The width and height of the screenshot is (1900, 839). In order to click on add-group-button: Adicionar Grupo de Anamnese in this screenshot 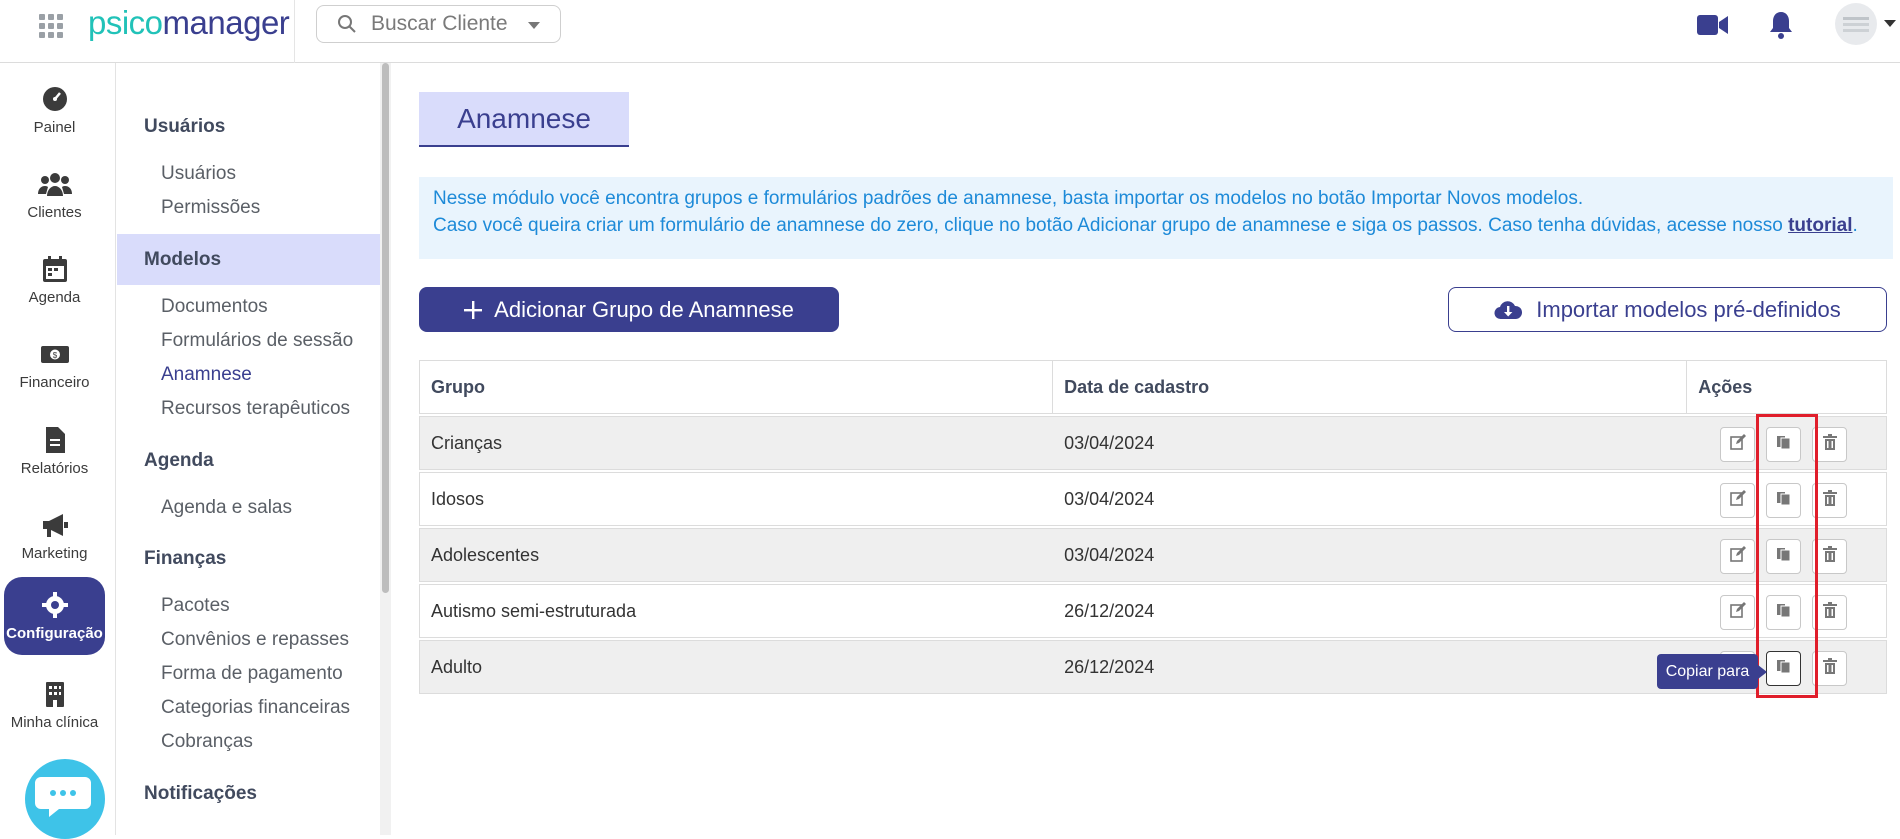, I will do `click(629, 309)`.